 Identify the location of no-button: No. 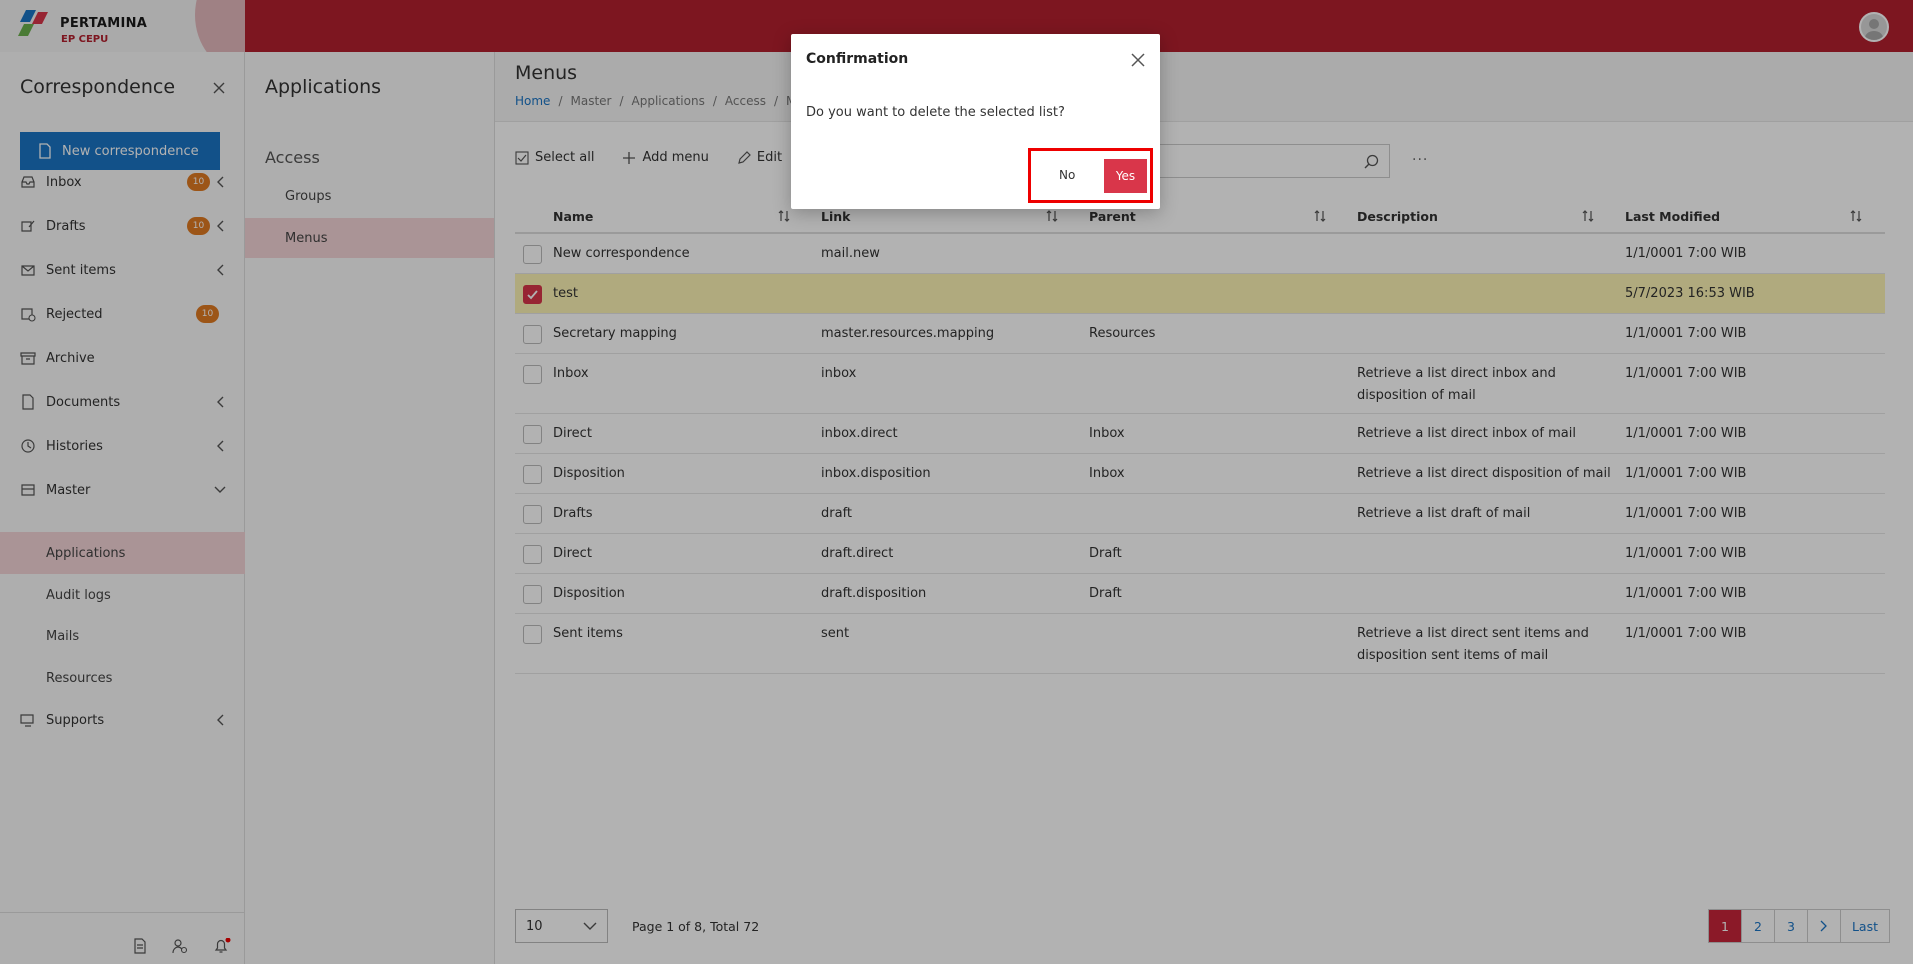
(1067, 175).